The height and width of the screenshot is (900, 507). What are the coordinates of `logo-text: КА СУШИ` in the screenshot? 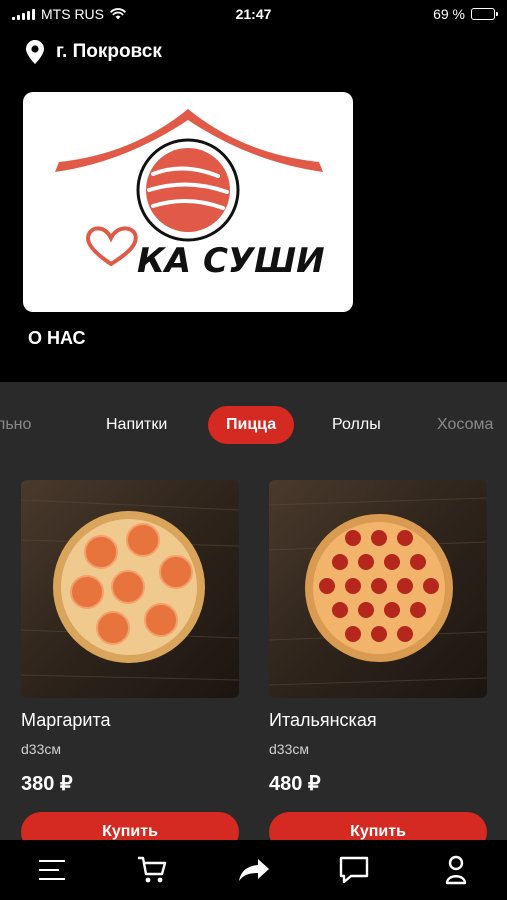 It's located at (231, 261).